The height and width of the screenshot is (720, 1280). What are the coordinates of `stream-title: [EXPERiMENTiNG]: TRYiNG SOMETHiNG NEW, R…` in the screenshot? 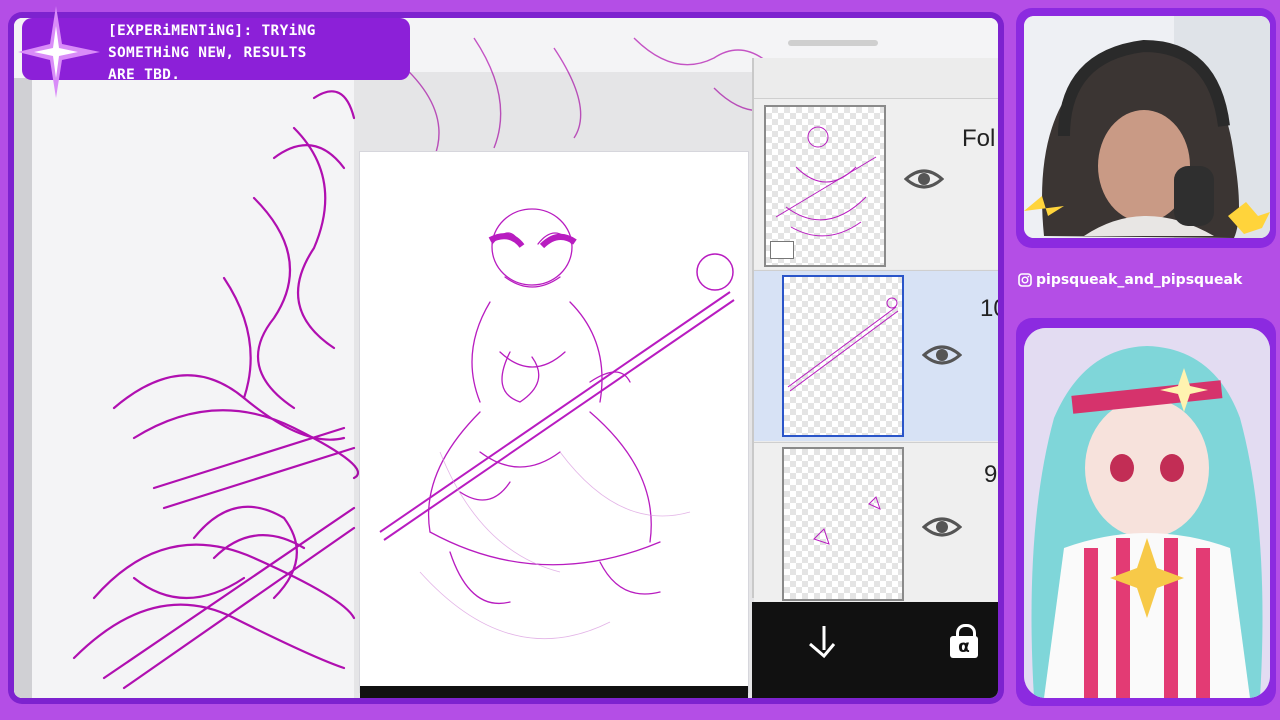 It's located at (258, 53).